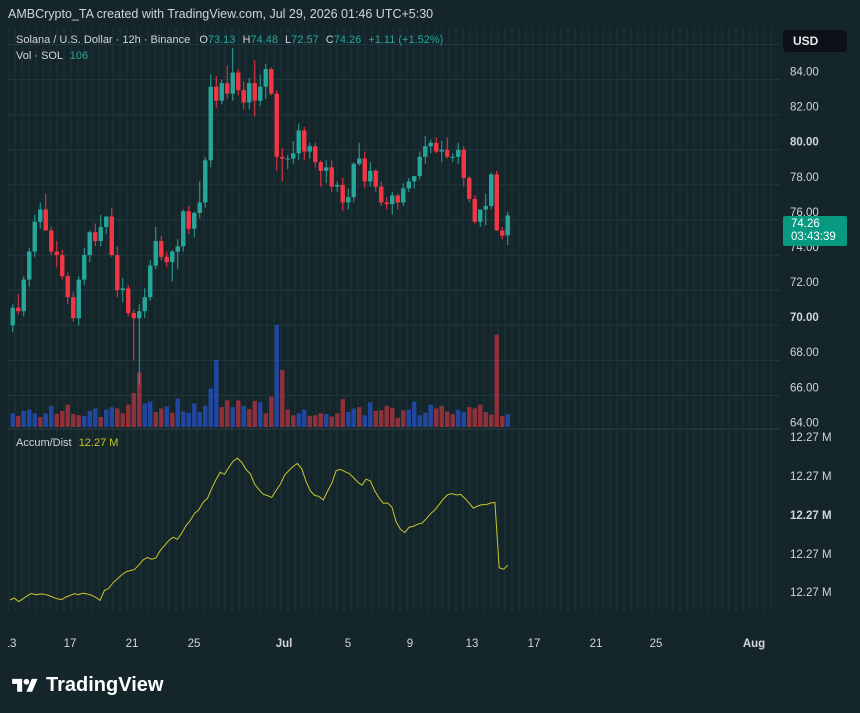 The width and height of the screenshot is (860, 713). Describe the element at coordinates (386, 644) in the screenshot. I see `time-axis: 13 17 21 25 Jul 5 9 13 17 21 25 Aug` at that location.